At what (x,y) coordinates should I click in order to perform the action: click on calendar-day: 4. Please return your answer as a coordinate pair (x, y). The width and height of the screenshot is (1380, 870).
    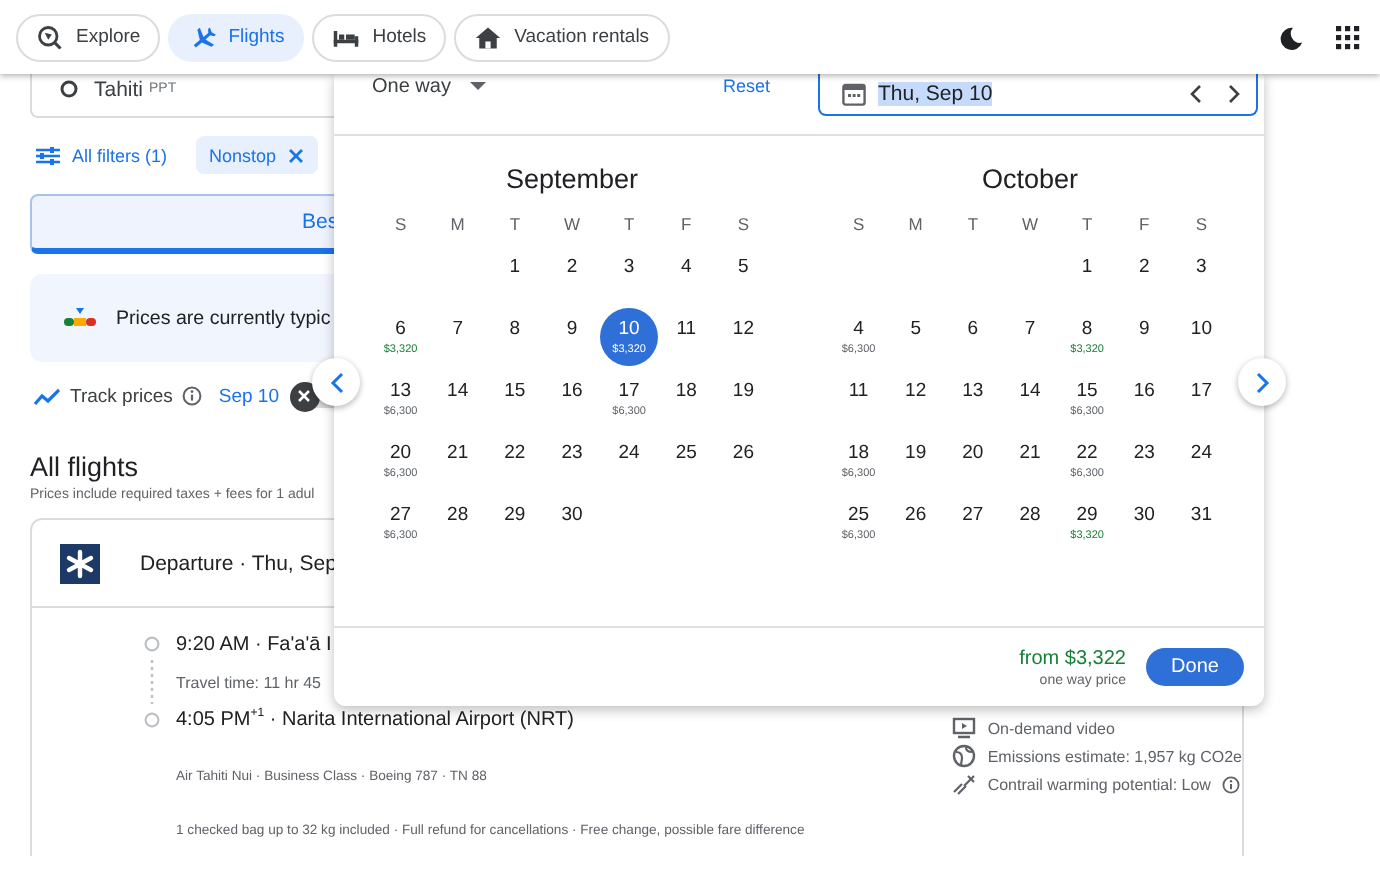
    Looking at the image, I should click on (686, 278).